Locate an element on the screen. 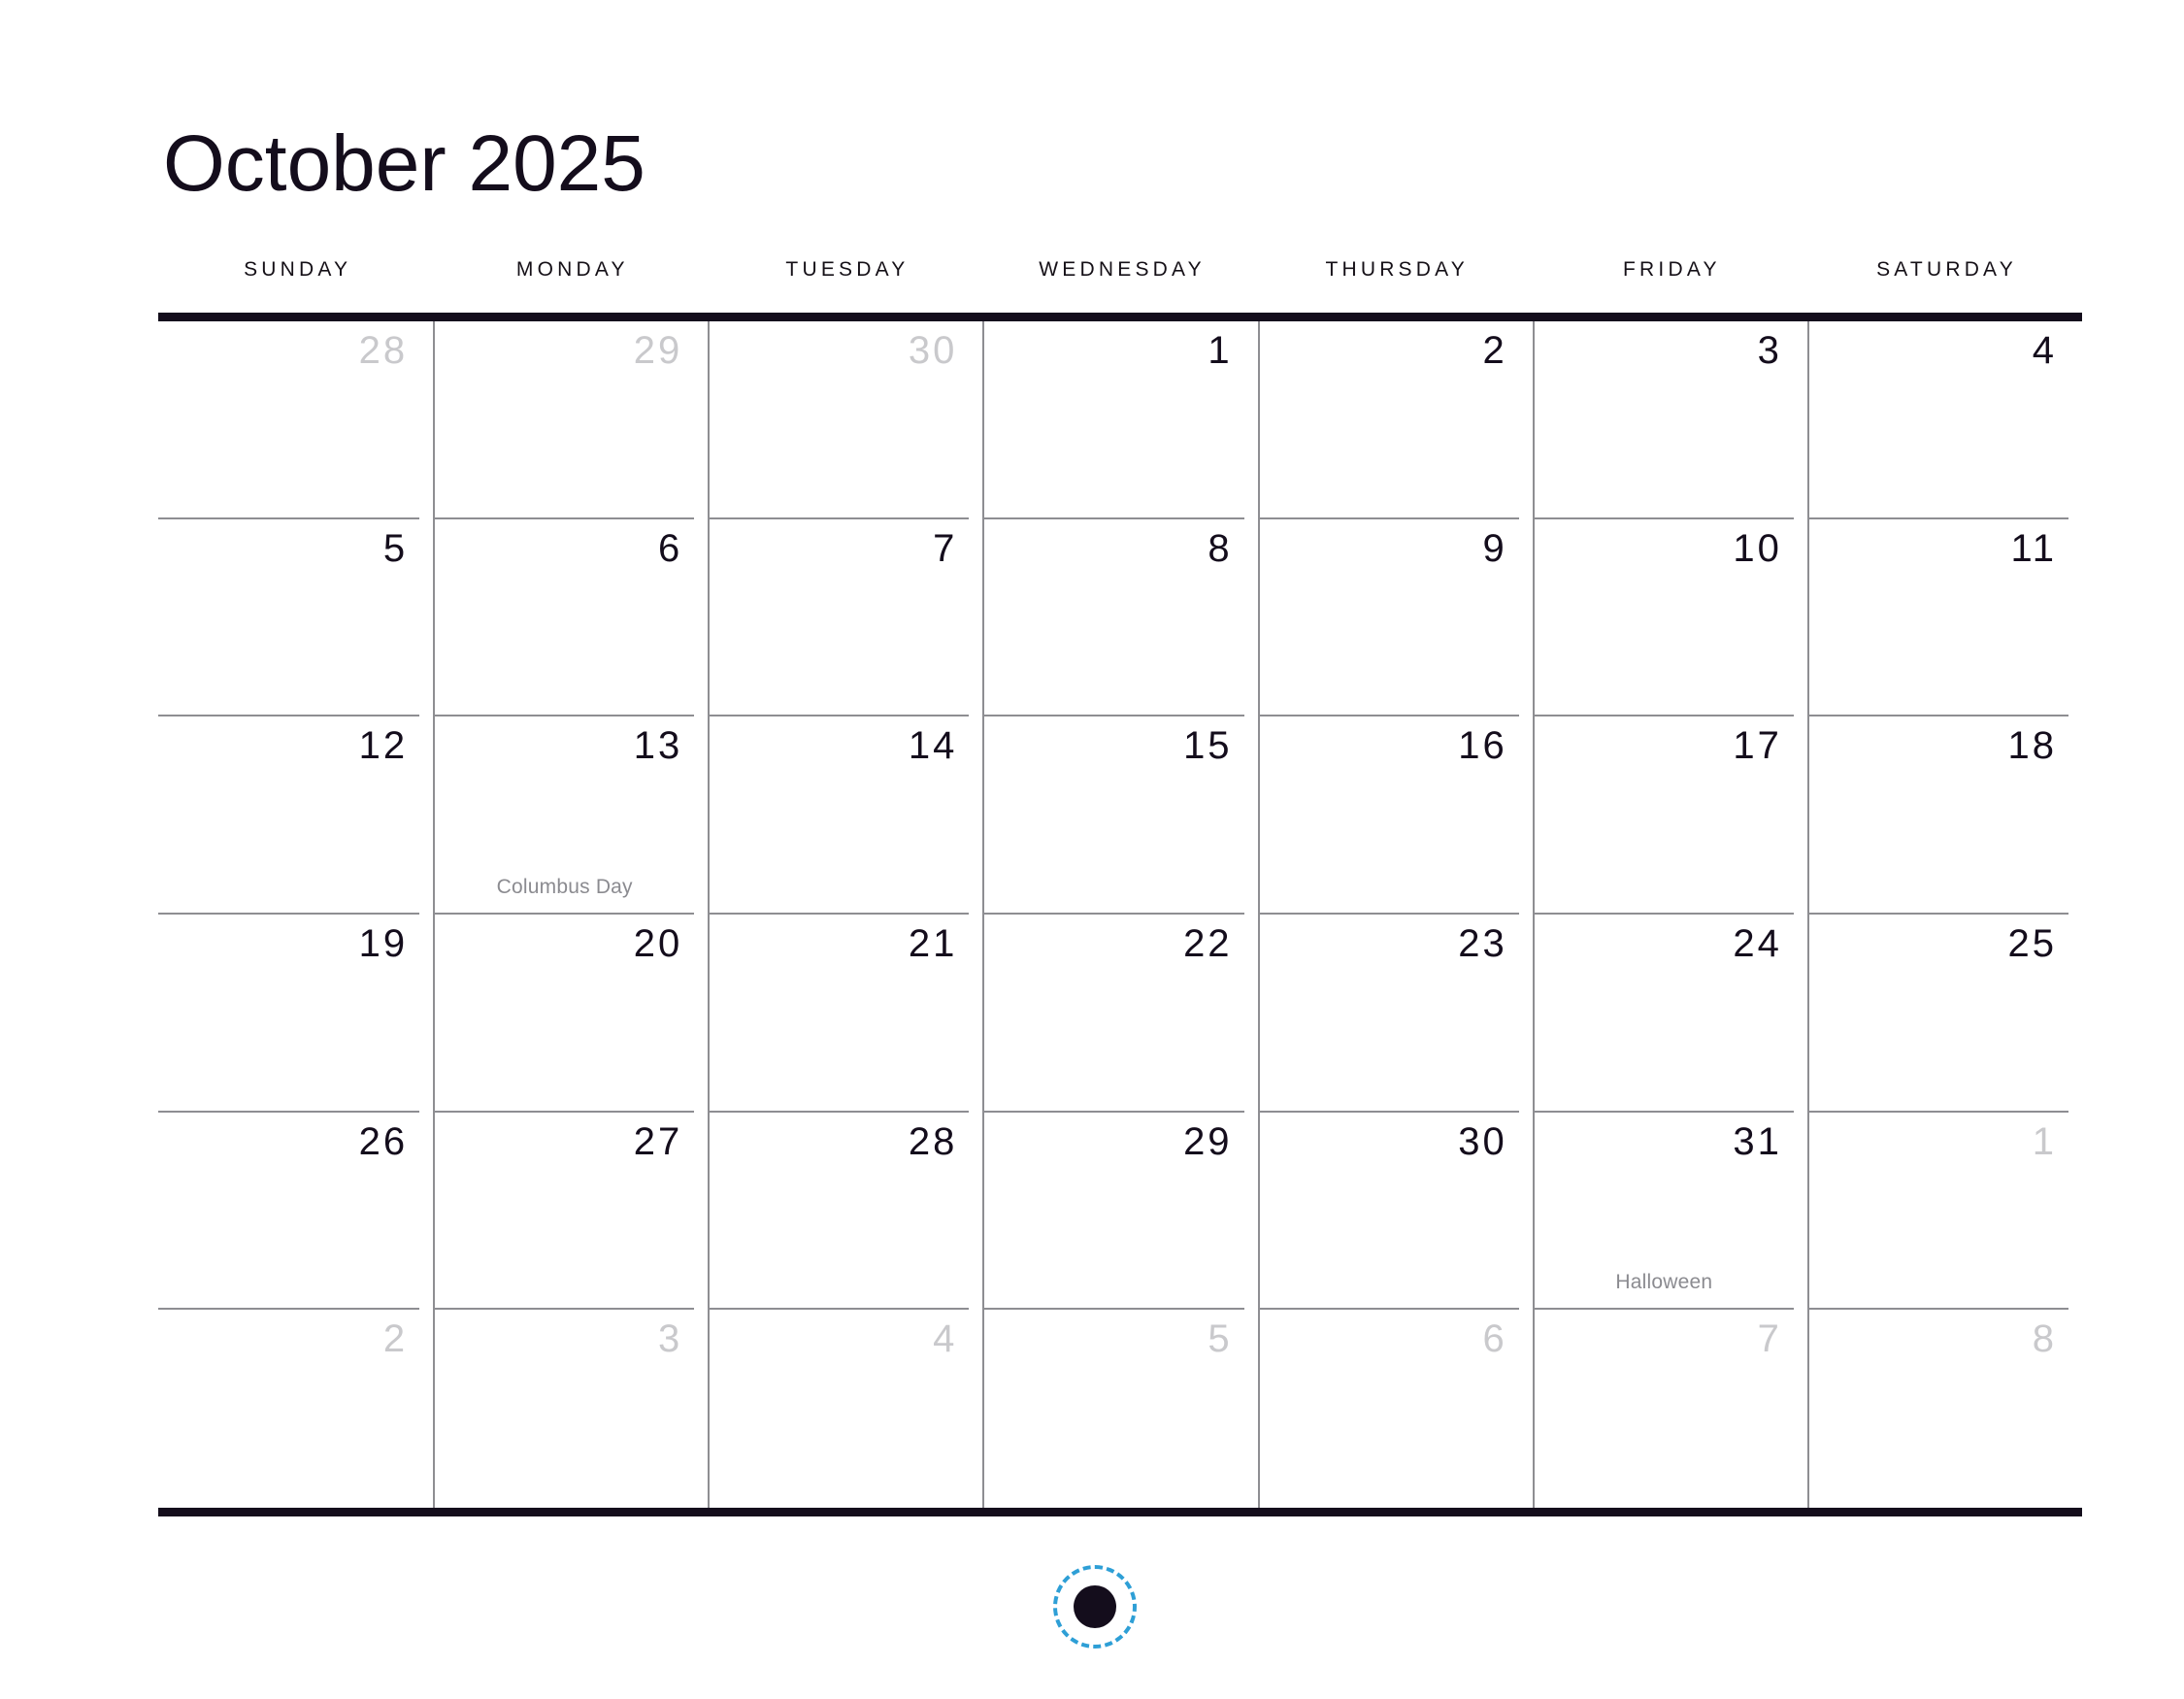 This screenshot has width=2184, height=1699. day-cell: 10 is located at coordinates (1669, 617).